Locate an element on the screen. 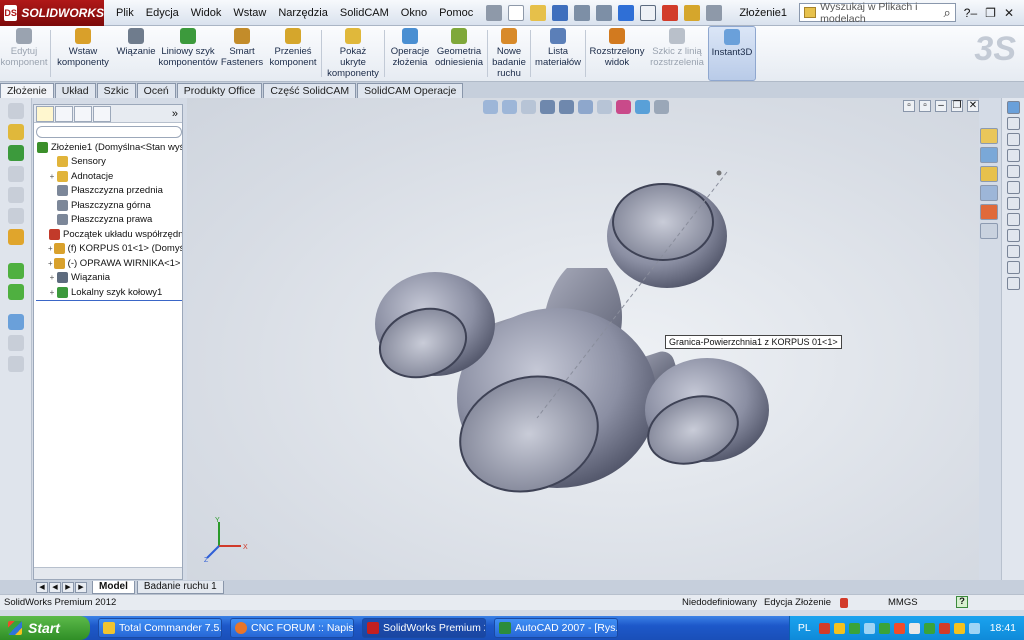  menu-window: Okno is located at coordinates (414, 13).